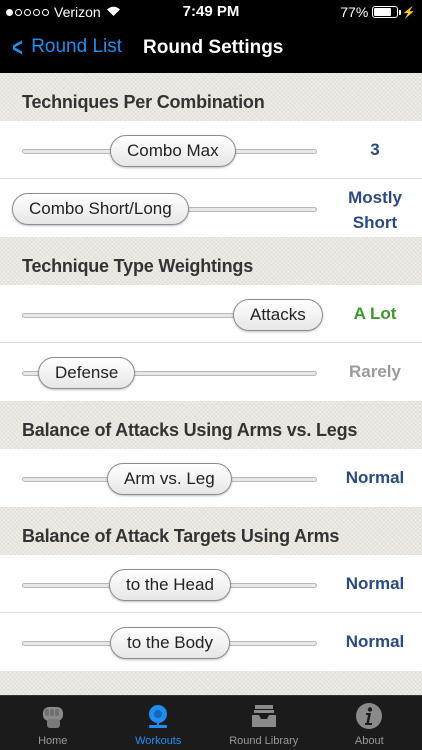 The image size is (422, 750). What do you see at coordinates (375, 371) in the screenshot?
I see `setting-value: Rarely` at bounding box center [375, 371].